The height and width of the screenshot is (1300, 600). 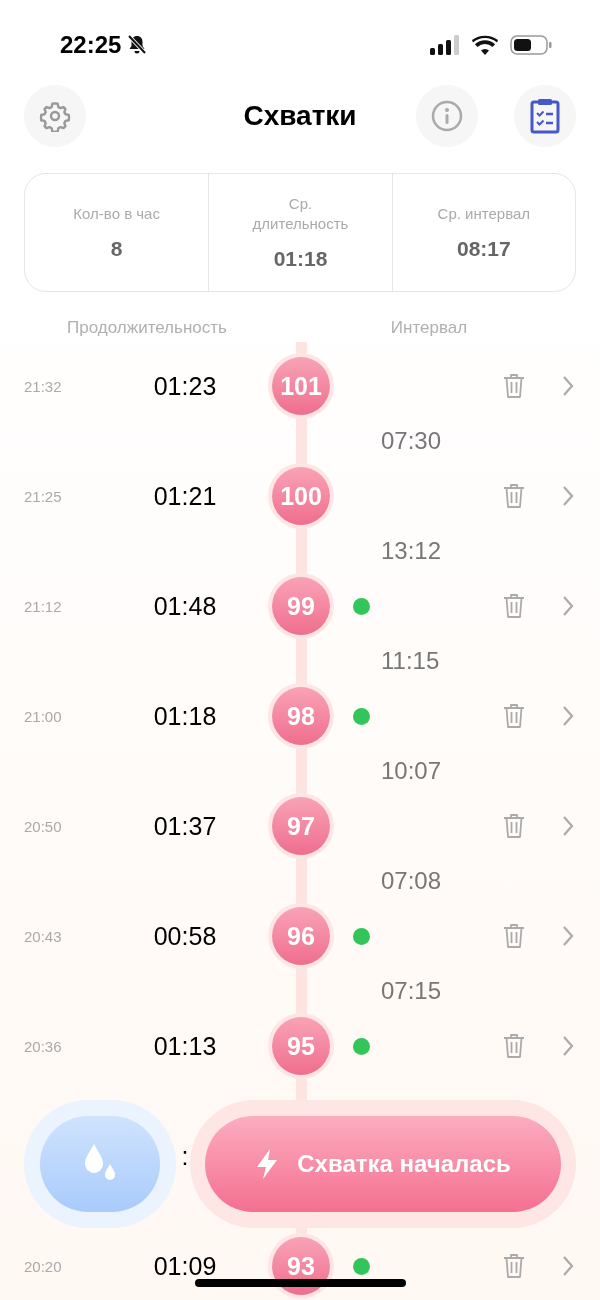 What do you see at coordinates (100, 1164) in the screenshot?
I see `water-button` at bounding box center [100, 1164].